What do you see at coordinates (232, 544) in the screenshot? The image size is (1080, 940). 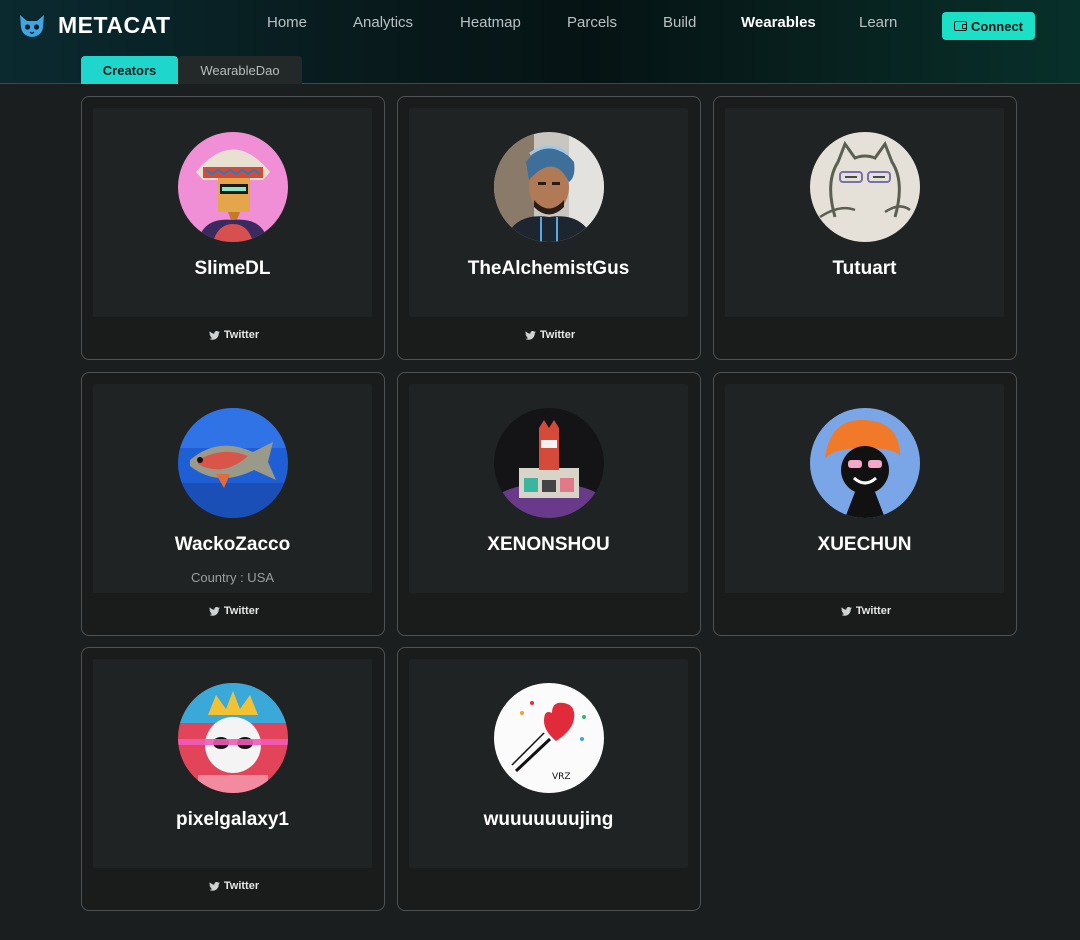 I see `creator-name: WackoZacco` at bounding box center [232, 544].